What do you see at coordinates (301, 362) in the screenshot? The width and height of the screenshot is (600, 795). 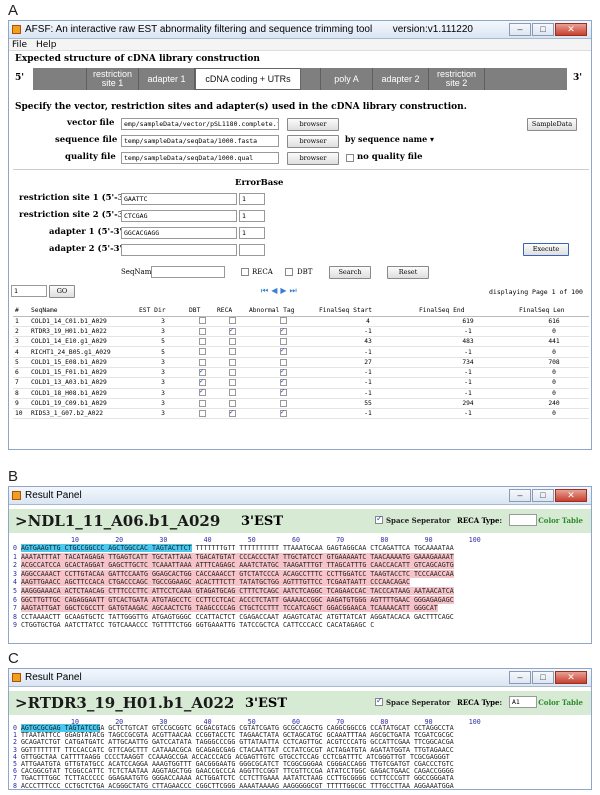 I see `table-row: 5 COLD1_15_E08.b1_A029 3 27 734 708` at bounding box center [301, 362].